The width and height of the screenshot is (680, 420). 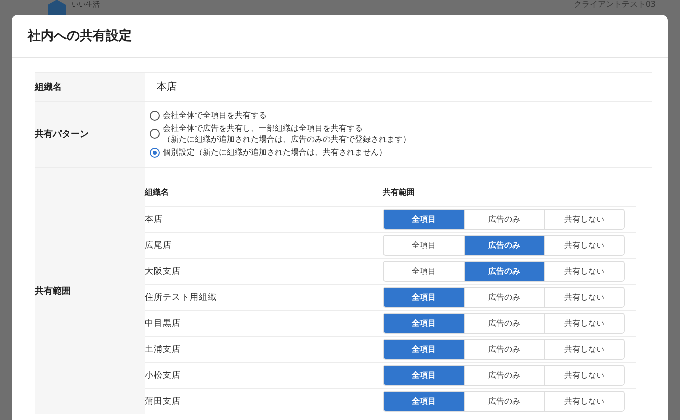 What do you see at coordinates (215, 115) in the screenshot?
I see `radio-label: 会社全体で全項目を共有する` at bounding box center [215, 115].